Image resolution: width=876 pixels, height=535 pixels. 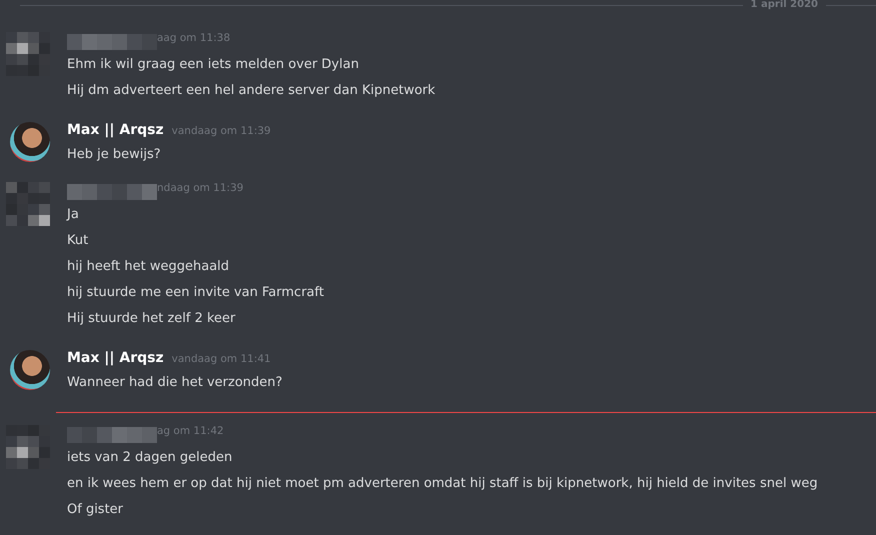 What do you see at coordinates (251, 91) in the screenshot?
I see `message-text: Hij dm adverteert een hel andere server dan Kipnetwork` at bounding box center [251, 91].